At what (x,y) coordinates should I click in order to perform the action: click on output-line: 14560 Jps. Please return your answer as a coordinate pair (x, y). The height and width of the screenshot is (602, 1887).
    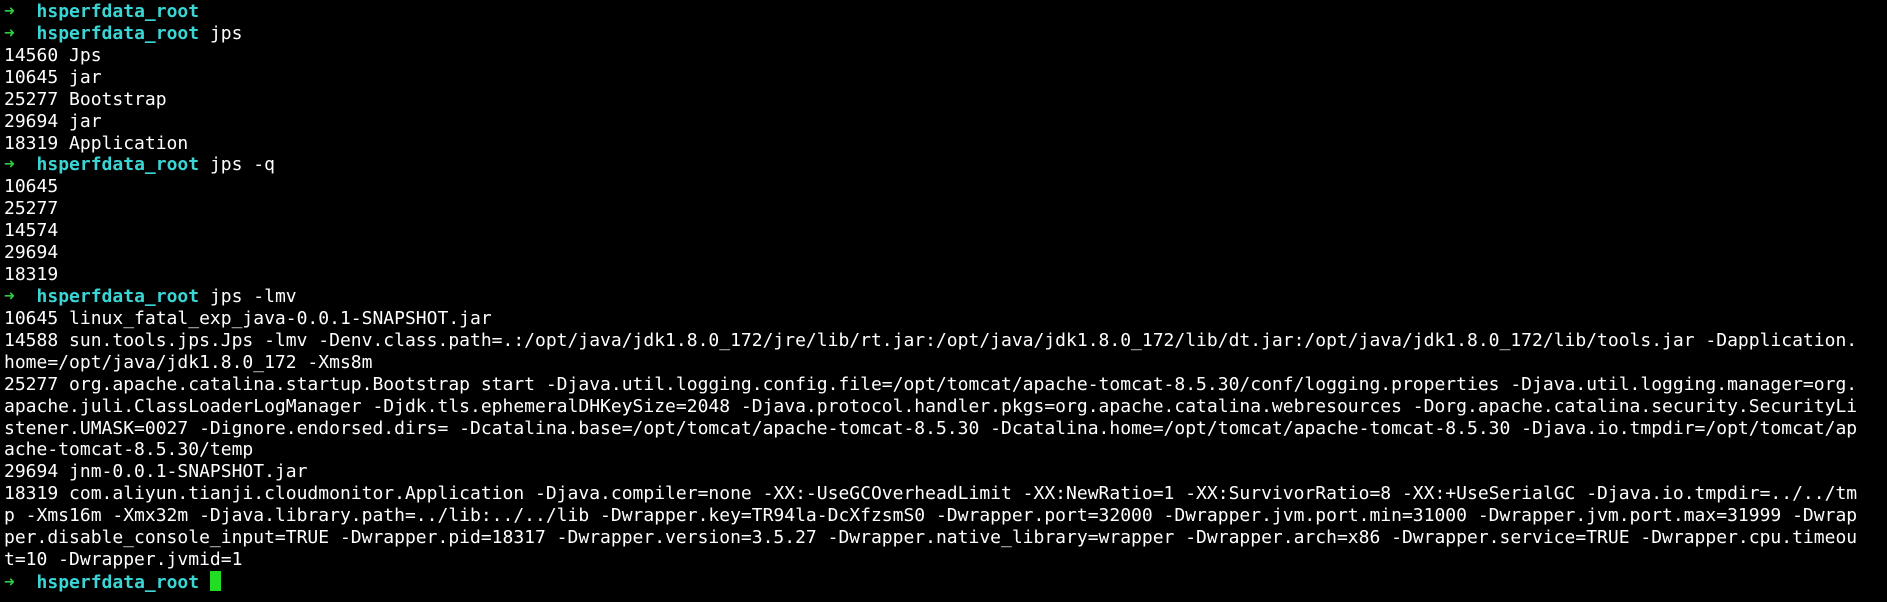
    Looking at the image, I should click on (53, 55).